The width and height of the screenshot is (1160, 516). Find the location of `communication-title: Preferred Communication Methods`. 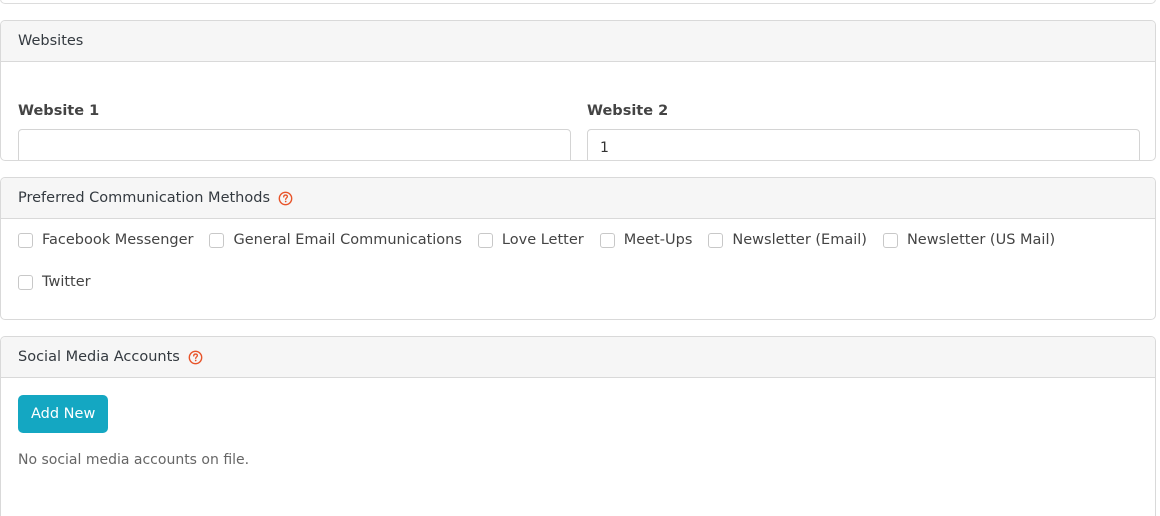

communication-title: Preferred Communication Methods is located at coordinates (144, 198).